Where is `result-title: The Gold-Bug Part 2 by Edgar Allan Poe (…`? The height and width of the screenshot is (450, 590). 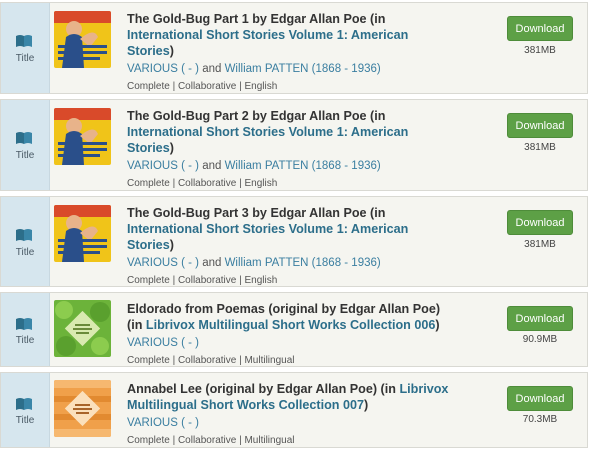 result-title: The Gold-Bug Part 2 by Edgar Allan Poe (… is located at coordinates (292, 132).